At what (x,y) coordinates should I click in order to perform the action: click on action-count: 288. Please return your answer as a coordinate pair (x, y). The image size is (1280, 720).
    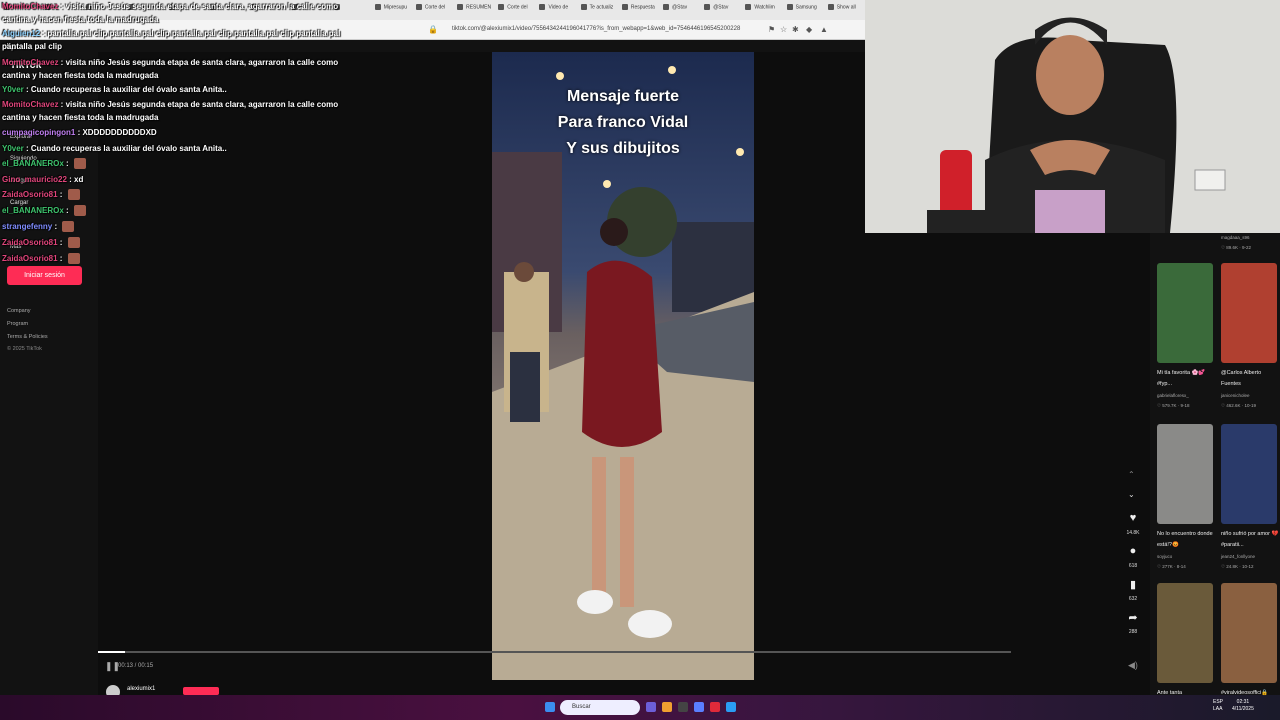
    Looking at the image, I should click on (1133, 632).